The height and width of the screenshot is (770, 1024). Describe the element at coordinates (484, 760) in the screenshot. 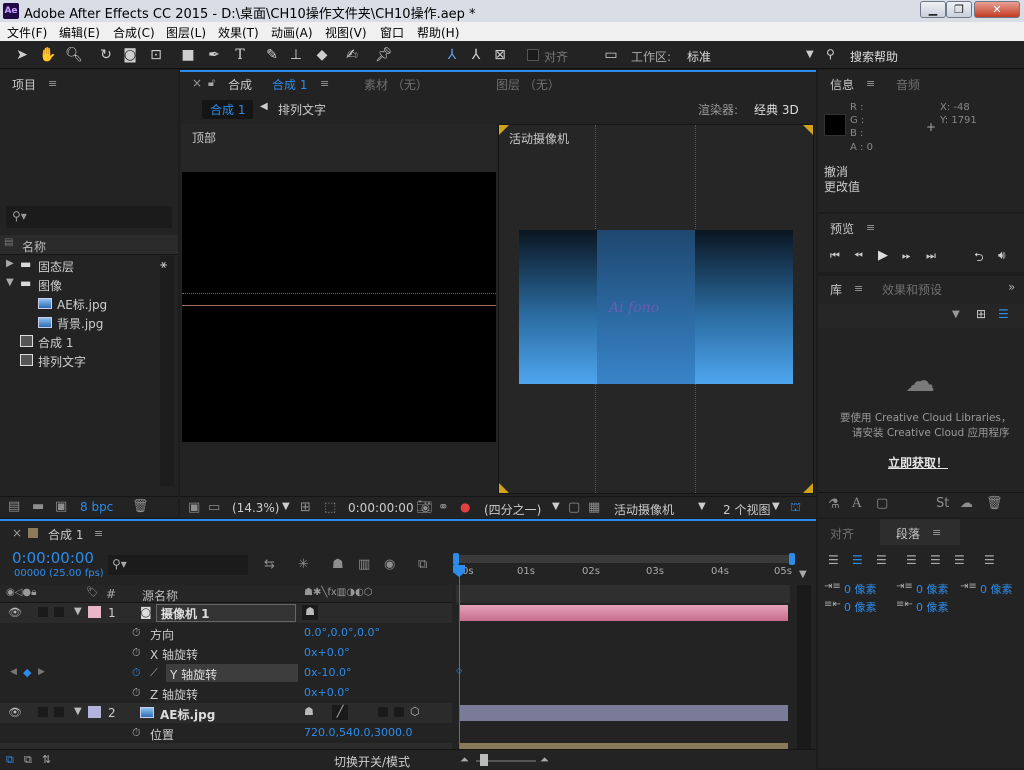

I see `zoom-slider-handle` at that location.